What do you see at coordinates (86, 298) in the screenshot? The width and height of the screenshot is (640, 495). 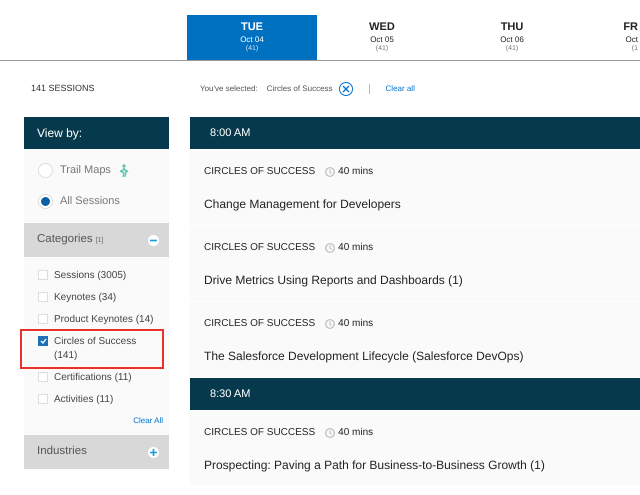 I see `checkbox-label: Keynotes (34)` at bounding box center [86, 298].